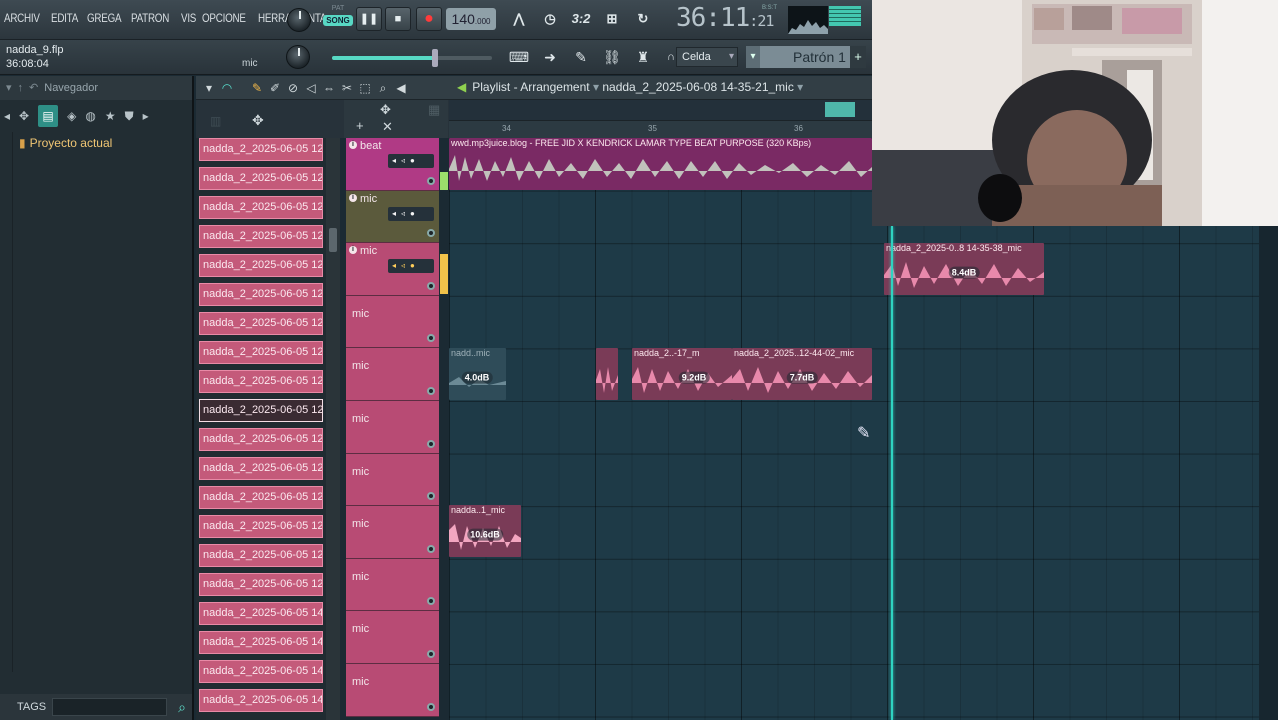 This screenshot has width=1278, height=720. I want to click on song-position-display: 36:11:21, so click(725, 18).